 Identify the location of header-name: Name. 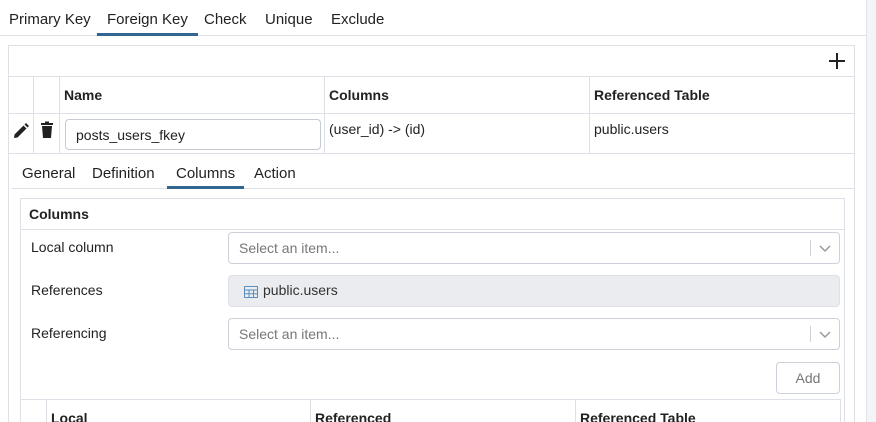
(83, 95).